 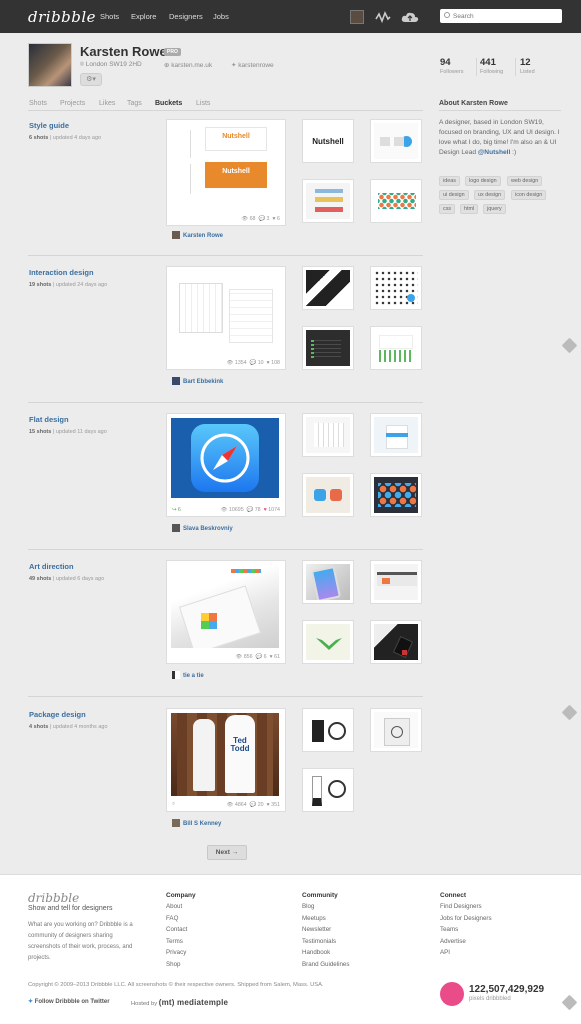 I want to click on tag-web-design: web design, so click(x=525, y=181).